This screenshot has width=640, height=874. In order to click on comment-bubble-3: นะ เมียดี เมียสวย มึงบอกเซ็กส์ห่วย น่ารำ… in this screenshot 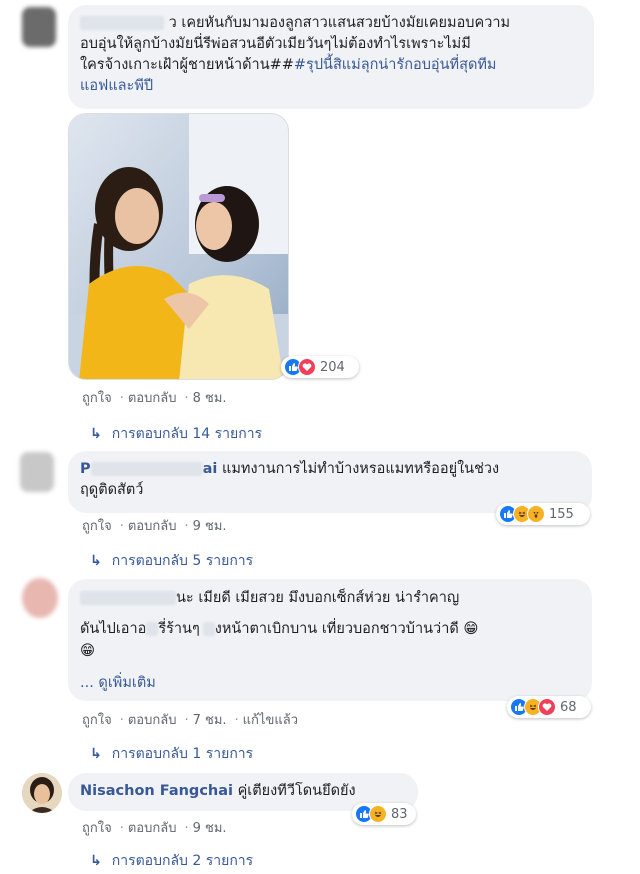, I will do `click(330, 640)`.